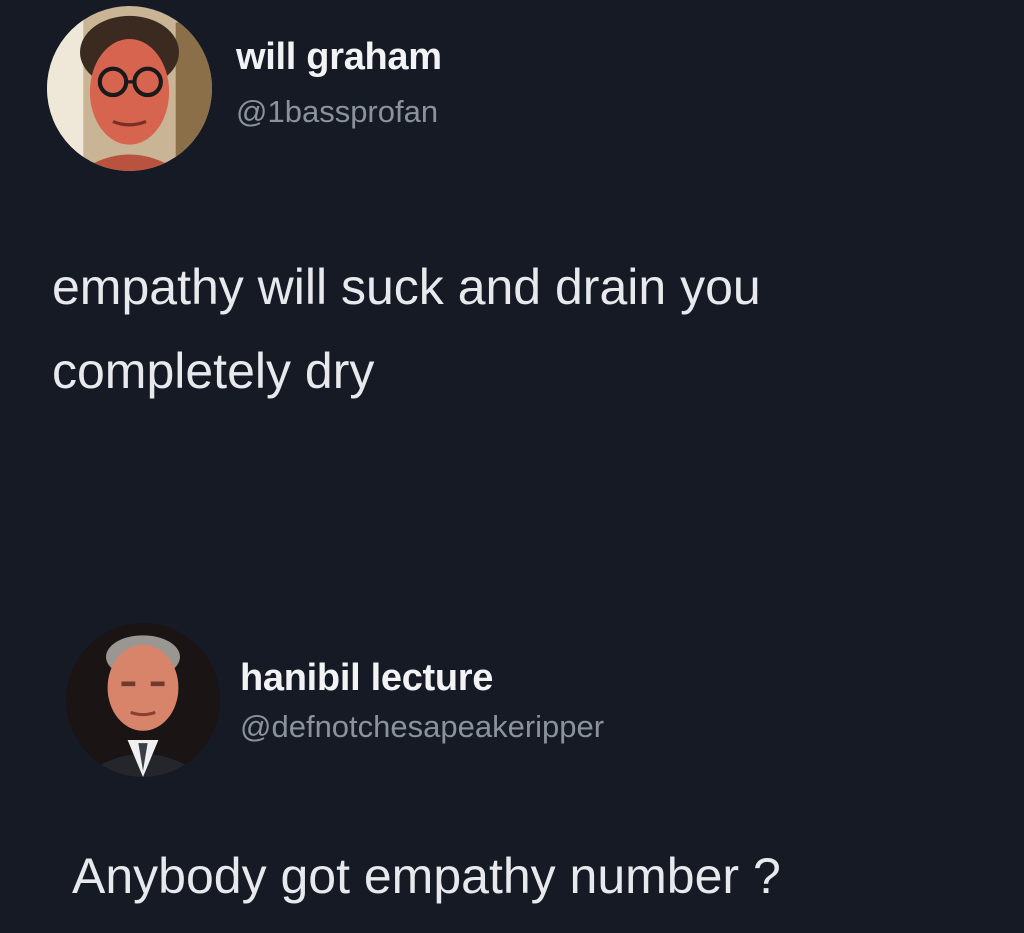 The height and width of the screenshot is (933, 1024). I want to click on user-handle: @1bassprofan, so click(337, 112).